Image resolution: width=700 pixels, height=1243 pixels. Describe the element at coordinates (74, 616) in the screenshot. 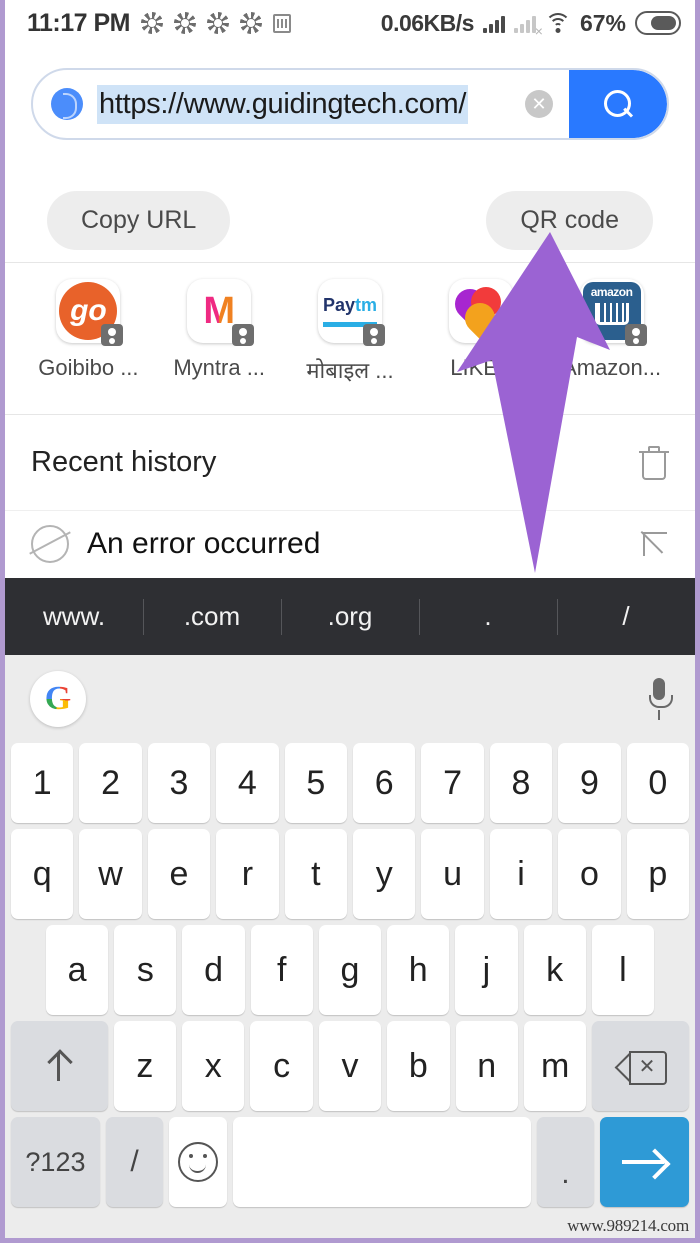

I see `suggestion-www: www.` at that location.